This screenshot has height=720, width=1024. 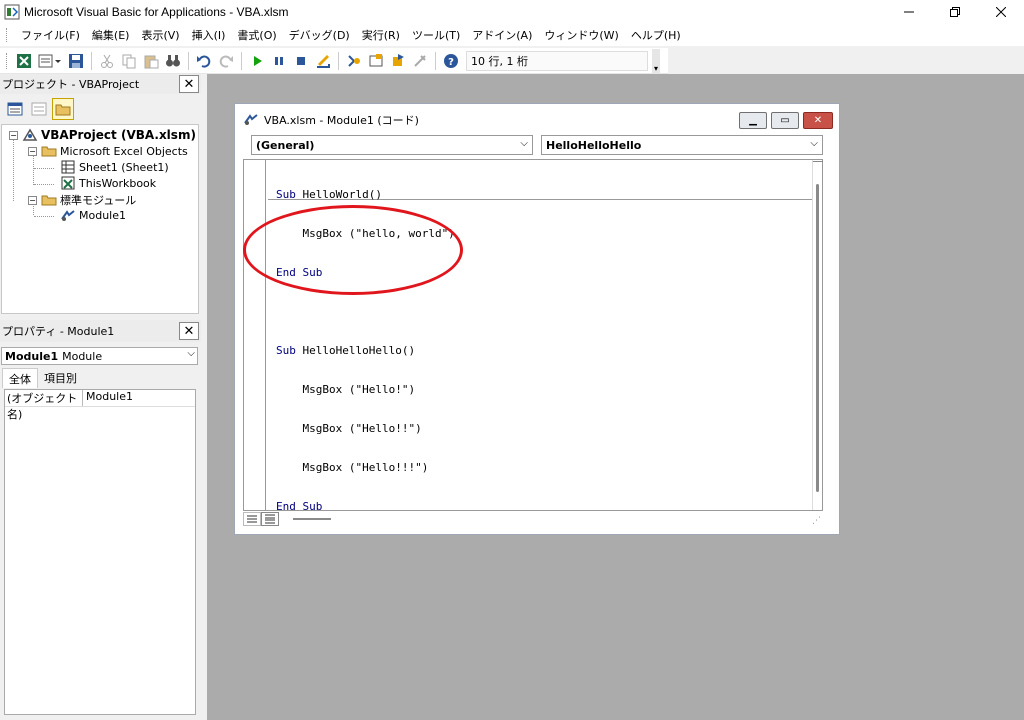 I want to click on tab-categorized: 項目別, so click(x=60, y=378).